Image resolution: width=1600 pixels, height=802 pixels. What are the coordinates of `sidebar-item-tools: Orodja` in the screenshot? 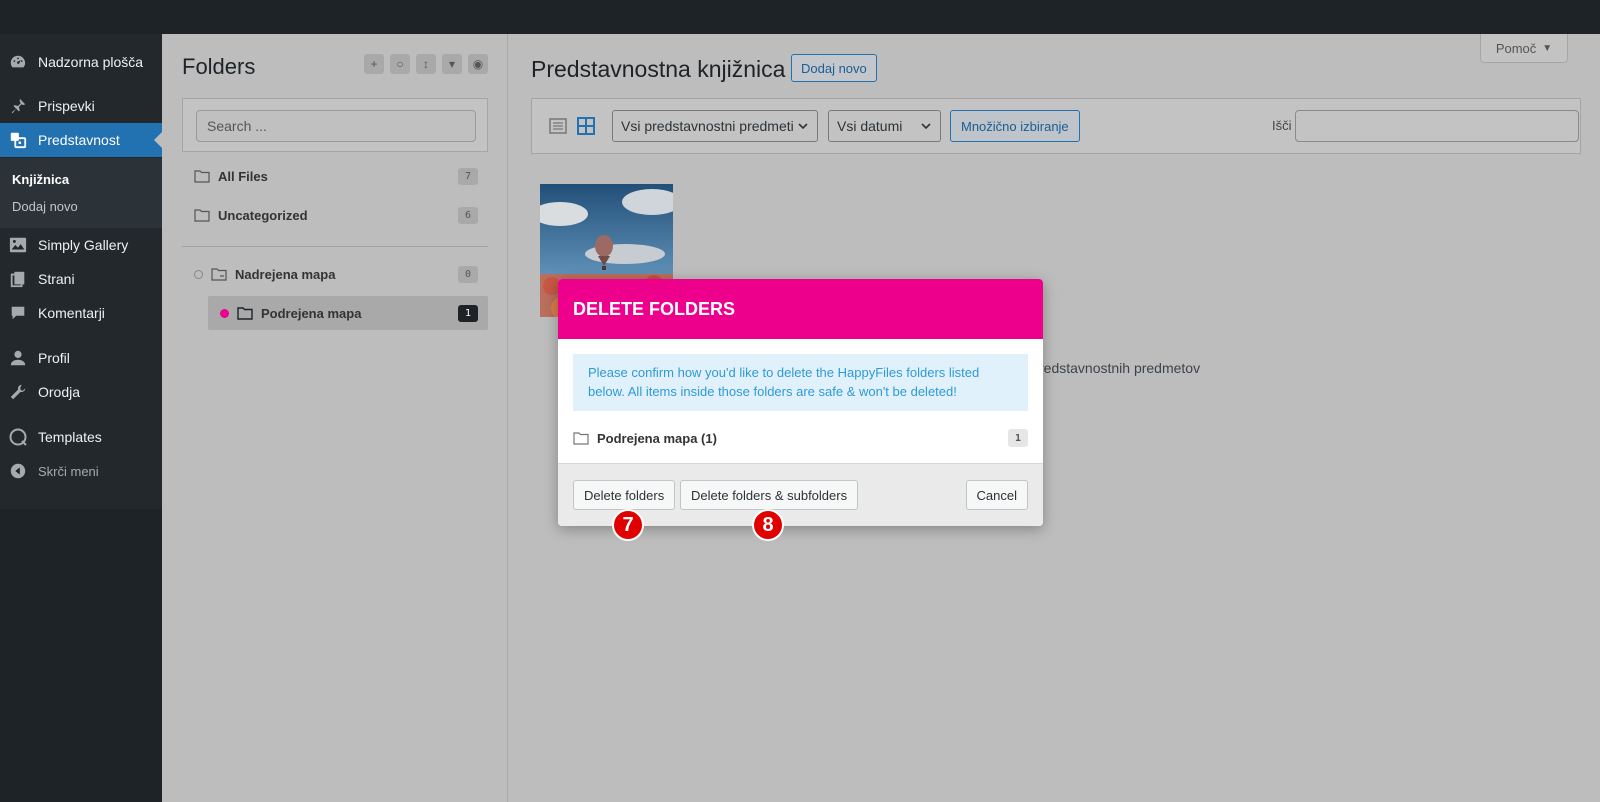 It's located at (81, 392).